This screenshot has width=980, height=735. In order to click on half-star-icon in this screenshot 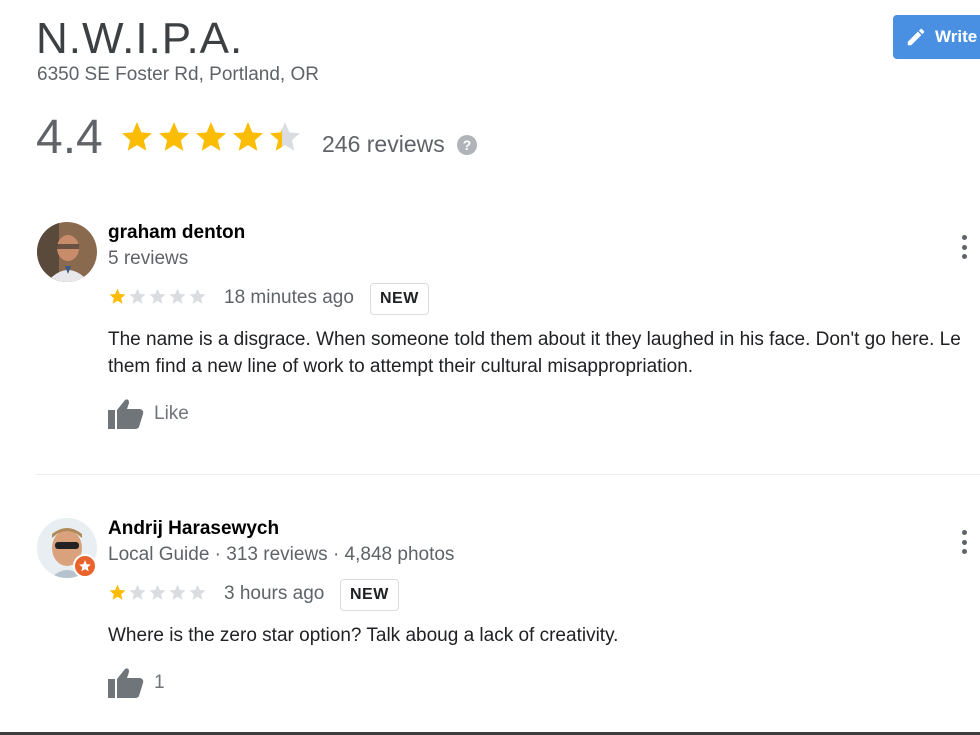, I will do `click(285, 136)`.